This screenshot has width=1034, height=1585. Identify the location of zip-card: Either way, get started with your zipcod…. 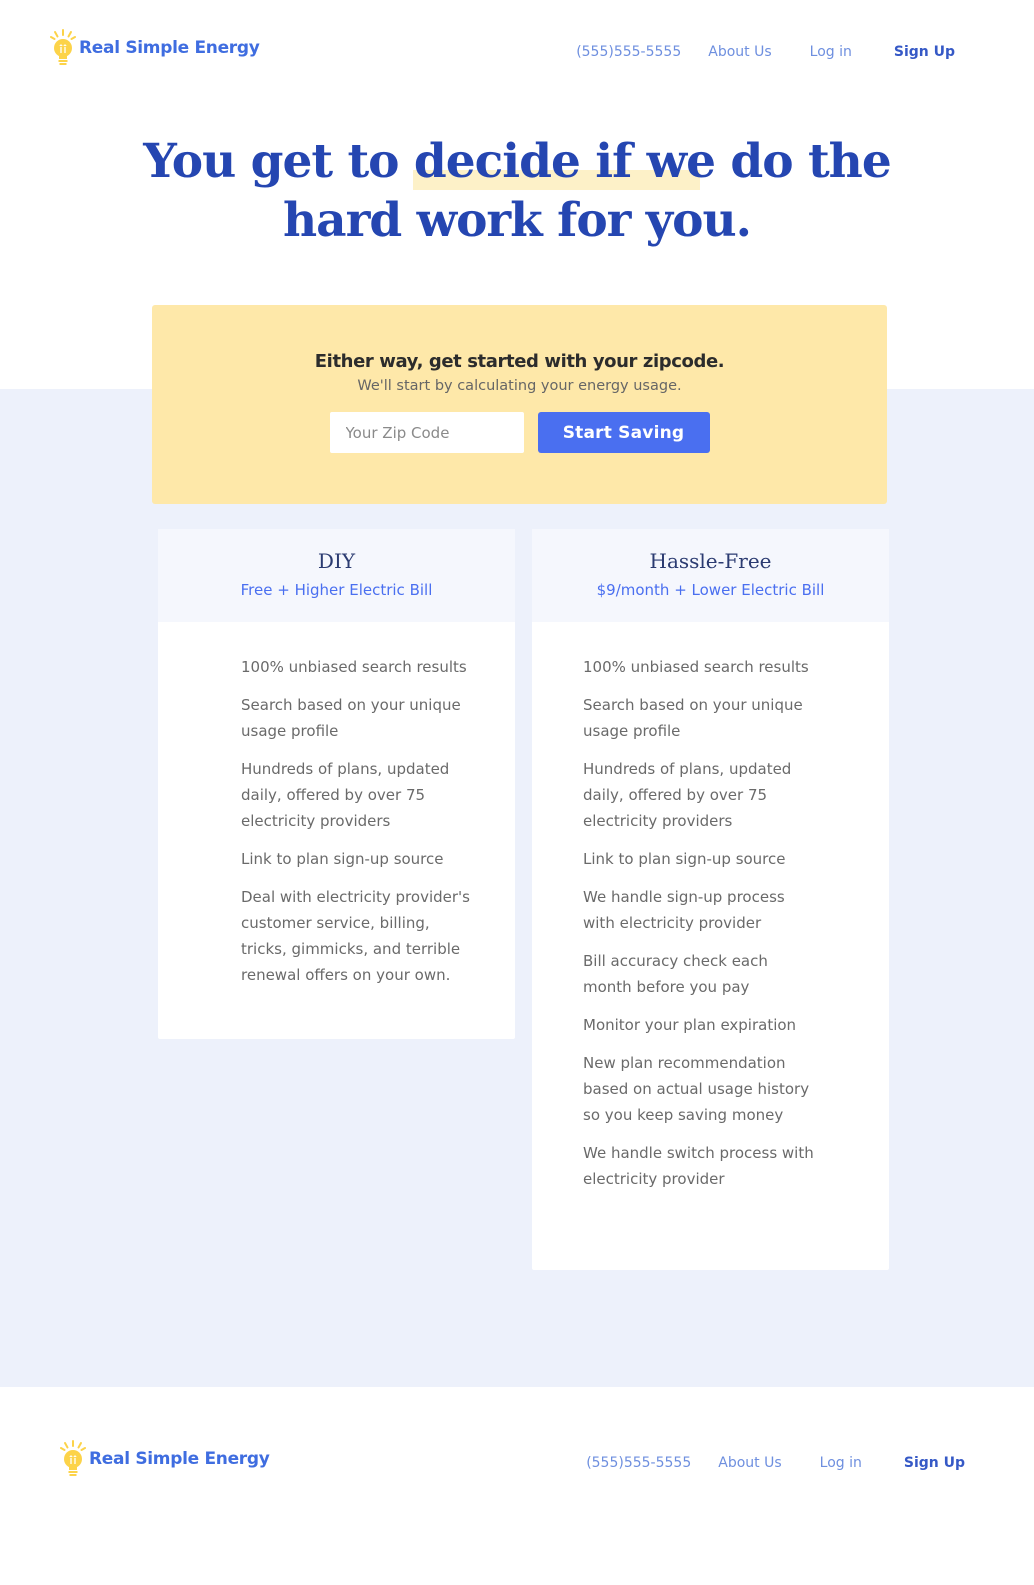
(519, 404).